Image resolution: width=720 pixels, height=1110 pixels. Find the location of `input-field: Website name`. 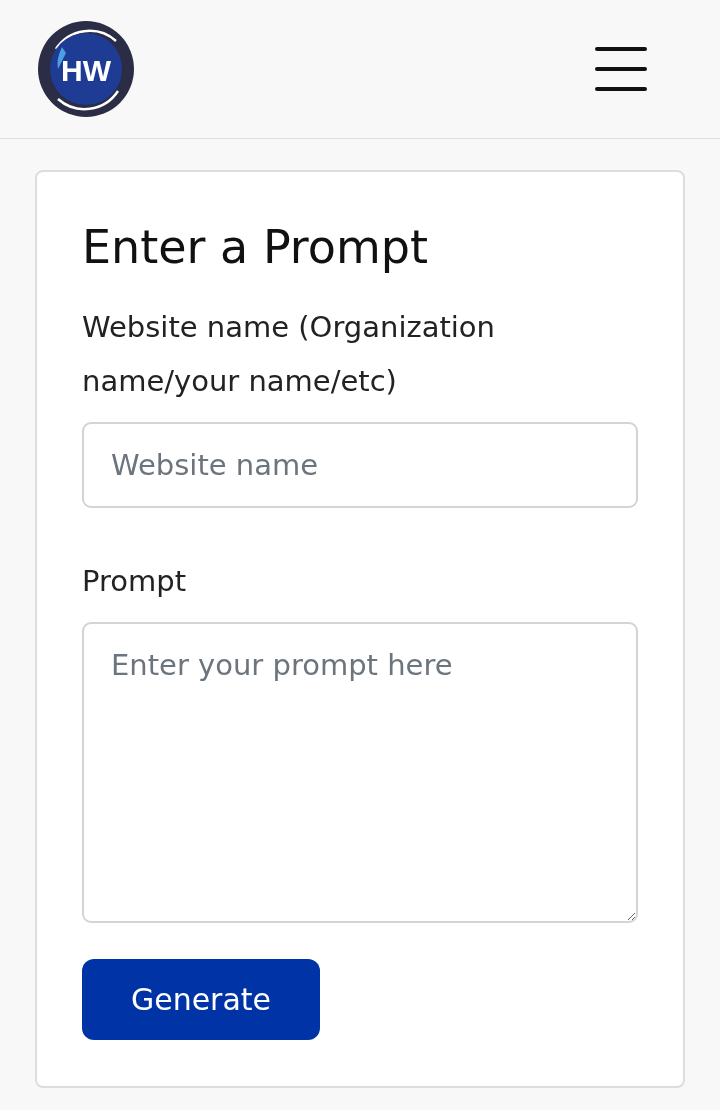

input-field: Website name is located at coordinates (360, 465).